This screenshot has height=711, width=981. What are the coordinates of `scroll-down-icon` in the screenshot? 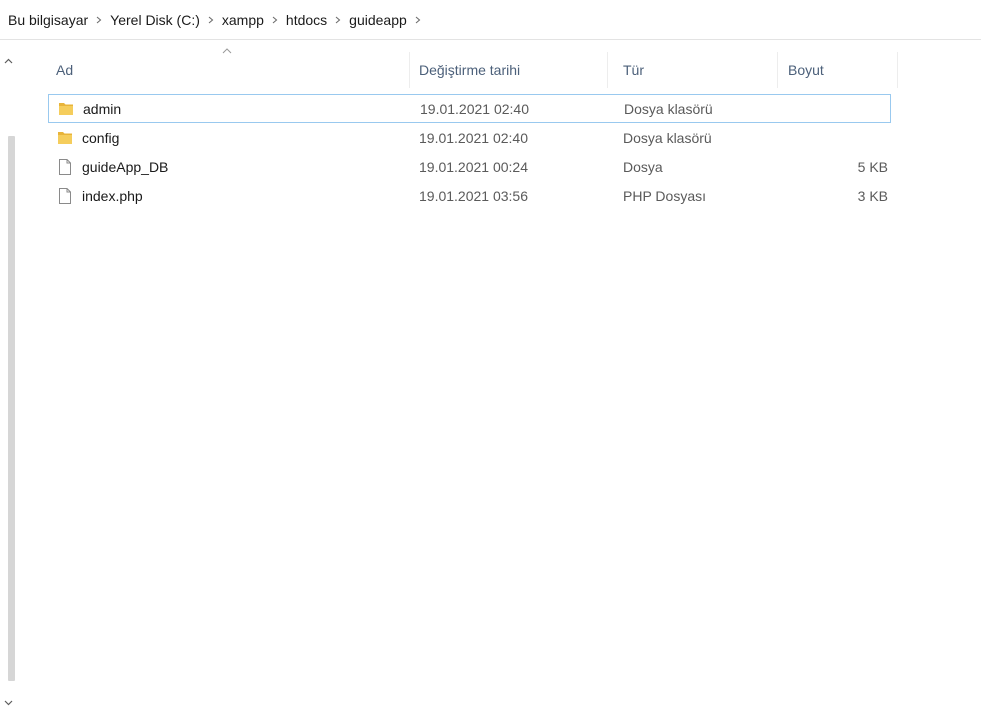 It's located at (8, 702).